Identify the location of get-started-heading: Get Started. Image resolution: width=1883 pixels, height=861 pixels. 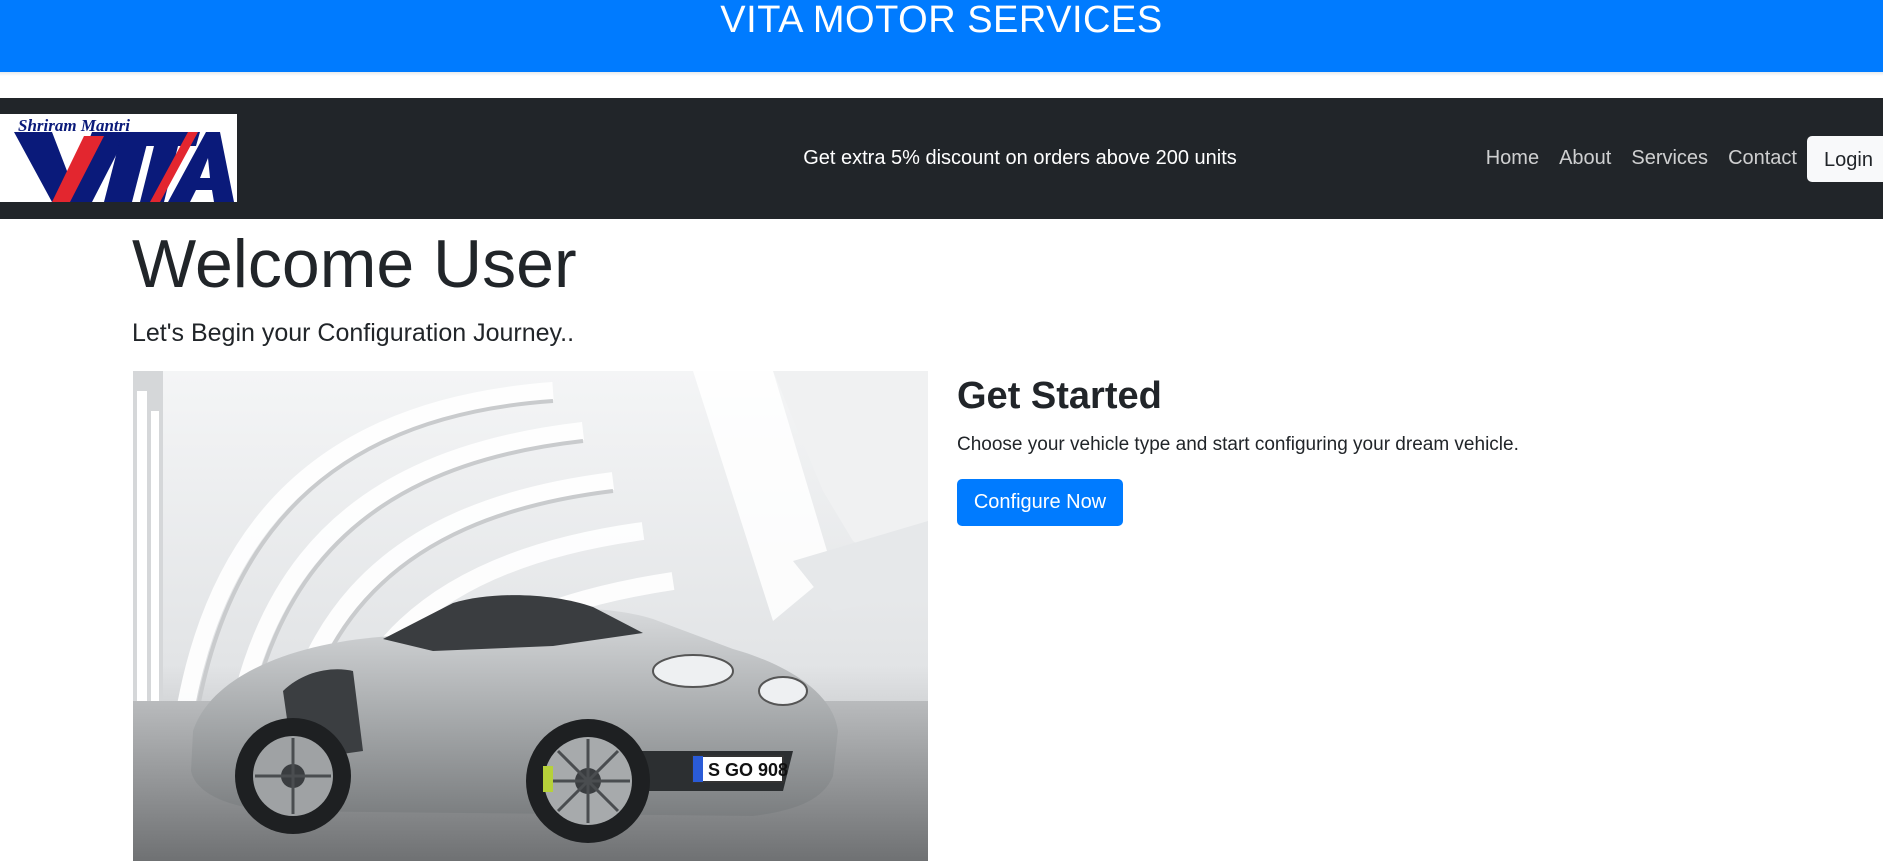
(1059, 396).